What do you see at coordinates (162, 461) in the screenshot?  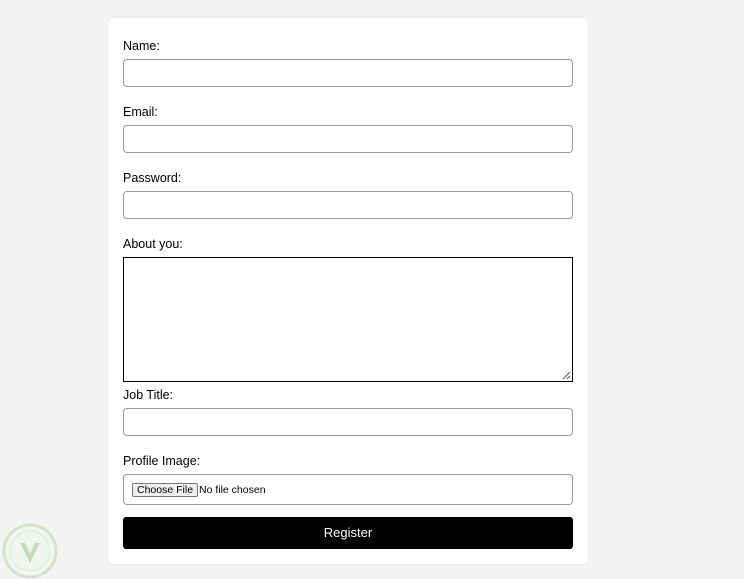 I see `profile-image-label: Profile Image:` at bounding box center [162, 461].